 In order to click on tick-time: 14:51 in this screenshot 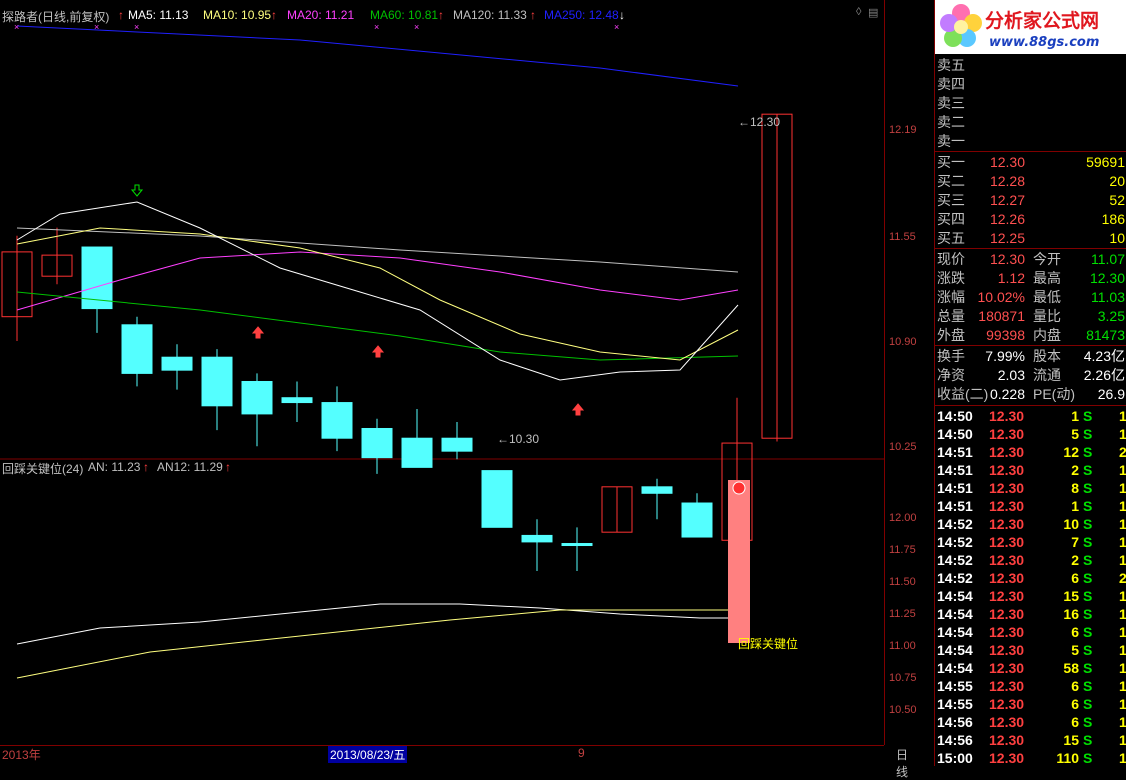, I will do `click(955, 488)`.